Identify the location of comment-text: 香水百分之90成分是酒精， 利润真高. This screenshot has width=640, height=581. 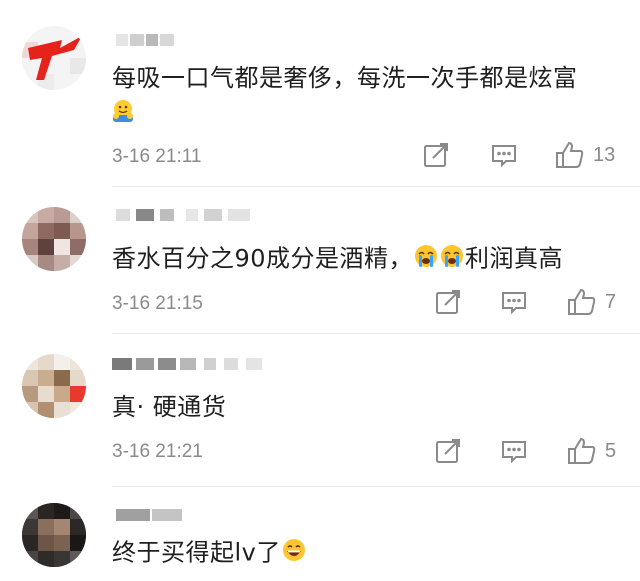
(337, 259).